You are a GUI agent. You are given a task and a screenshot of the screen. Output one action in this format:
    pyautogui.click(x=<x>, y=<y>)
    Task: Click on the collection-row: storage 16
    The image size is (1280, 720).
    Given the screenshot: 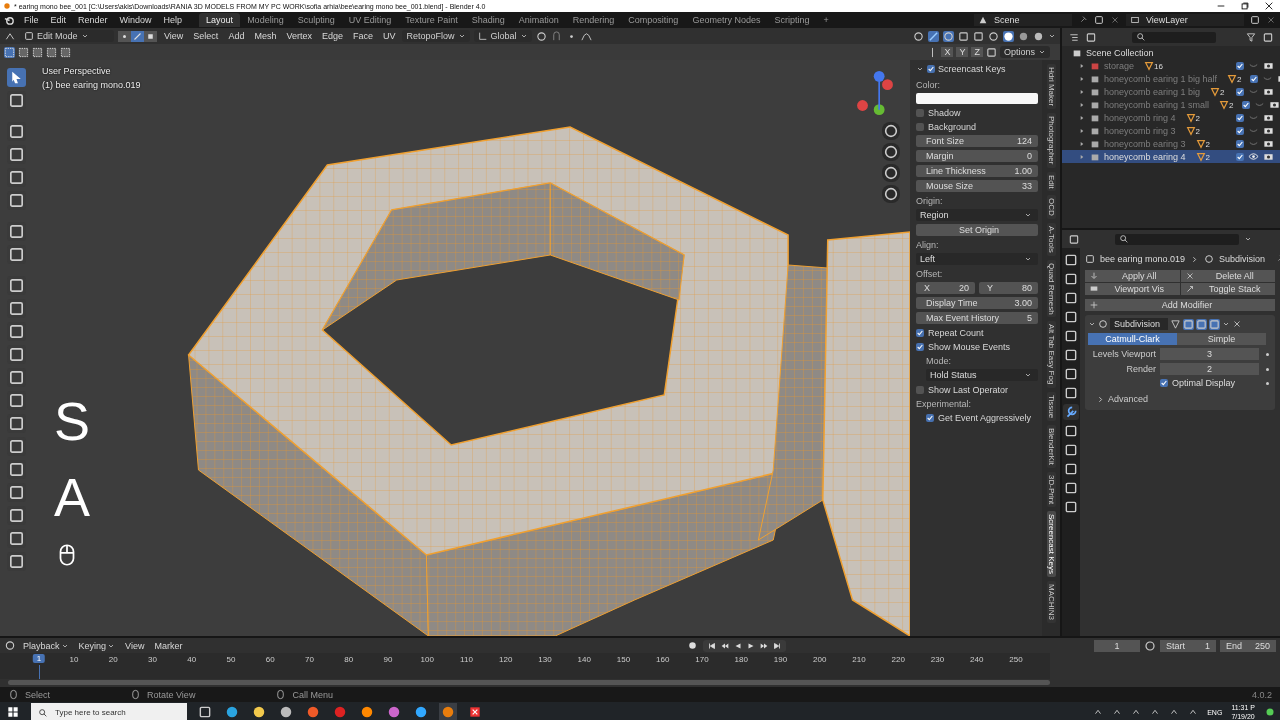 What is the action you would take?
    pyautogui.click(x=1171, y=65)
    